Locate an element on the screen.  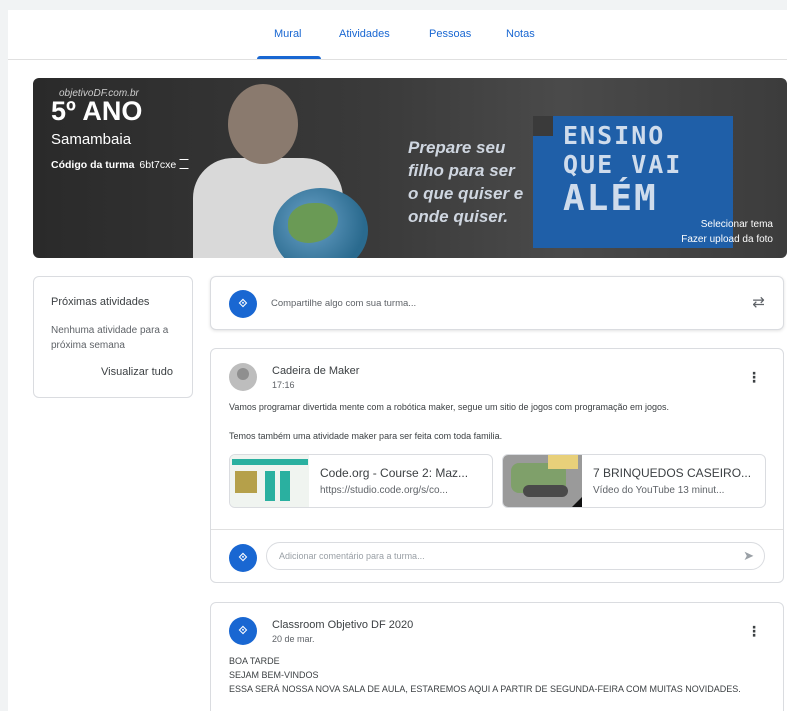
class-title: 5º ANO is located at coordinates (97, 111).